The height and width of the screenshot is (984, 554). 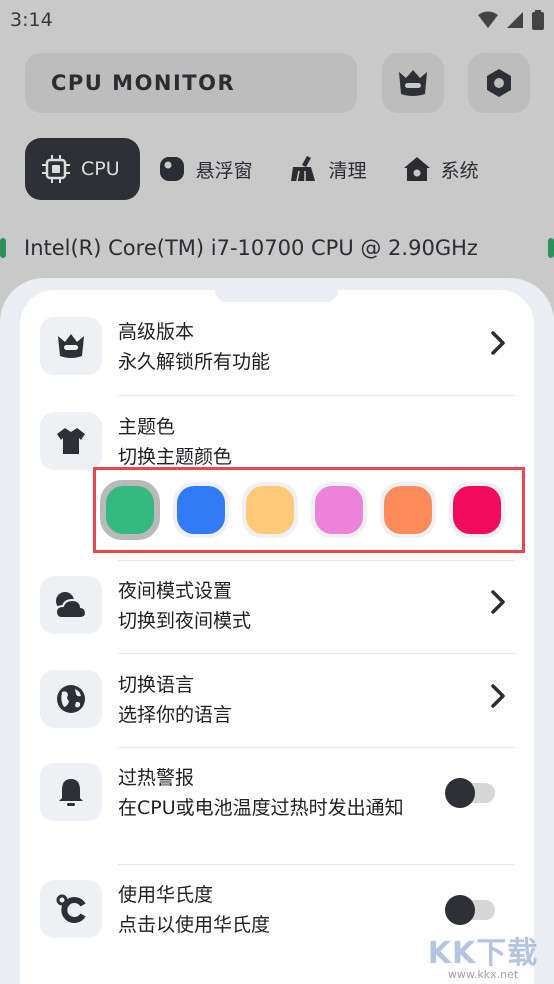 I want to click on overheat-title: 过热警报, so click(x=156, y=778).